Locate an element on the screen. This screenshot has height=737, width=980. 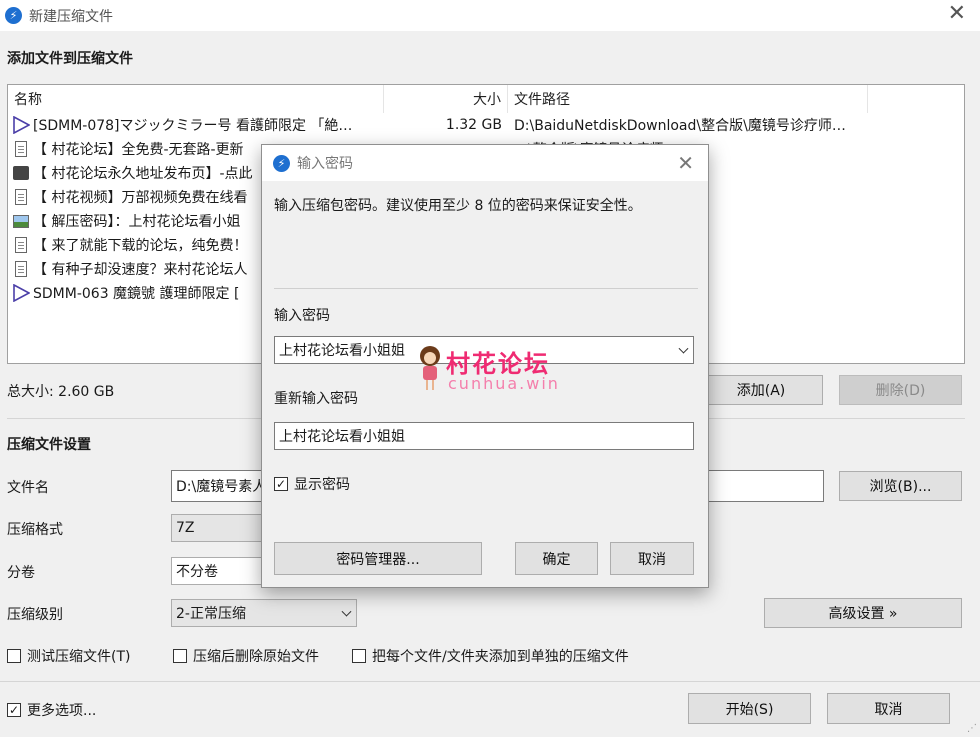
delete-after-checkbox: 压缩后删除原始文件 is located at coordinates (246, 656).